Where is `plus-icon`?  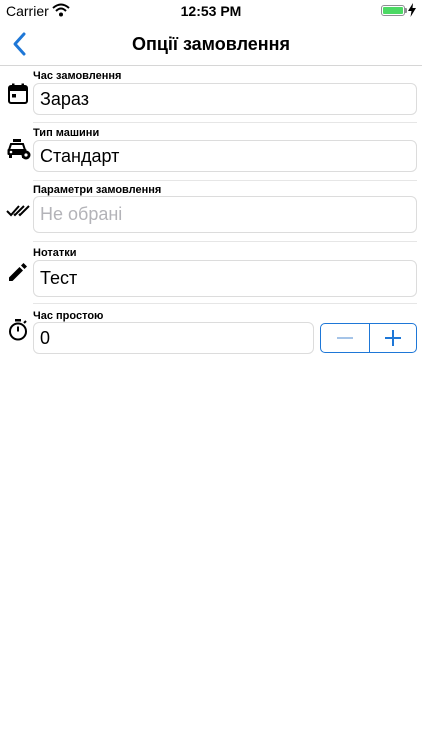 plus-icon is located at coordinates (393, 338).